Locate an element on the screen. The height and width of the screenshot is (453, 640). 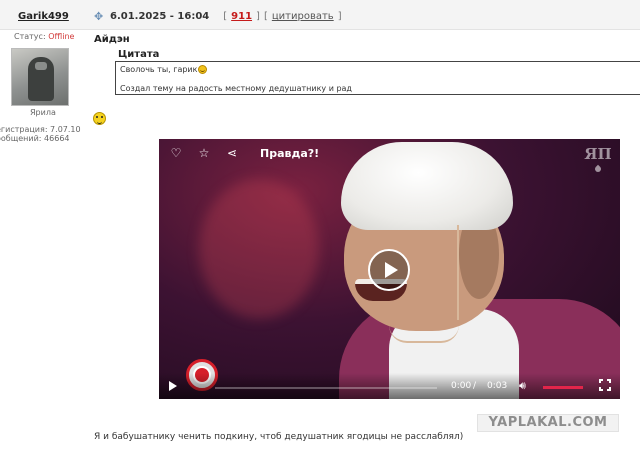
fullscreen-icon is located at coordinates (605, 385).